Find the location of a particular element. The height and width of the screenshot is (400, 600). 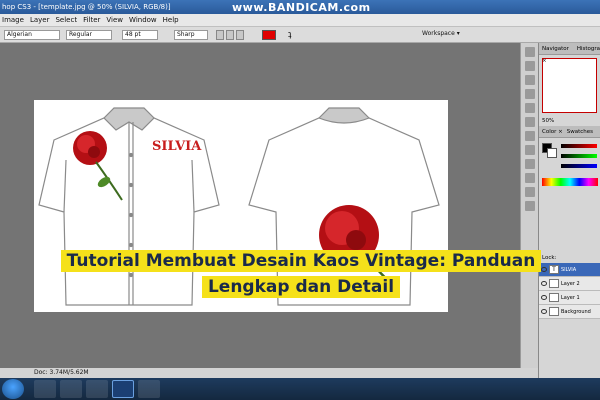

color-spectrum is located at coordinates (570, 182).